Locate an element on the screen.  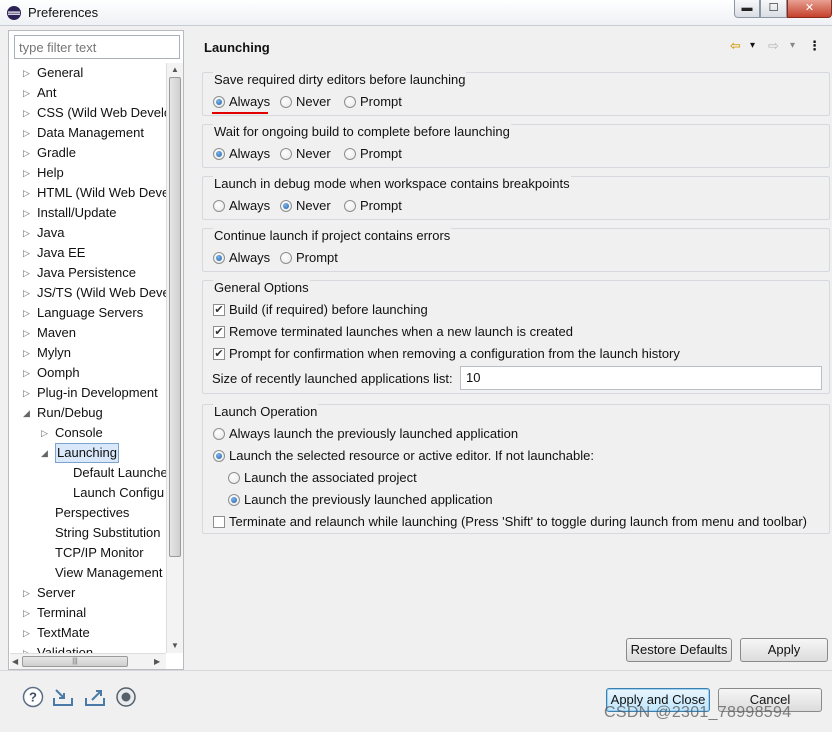
tree-item: ▷ Ant is located at coordinates (88, 93).